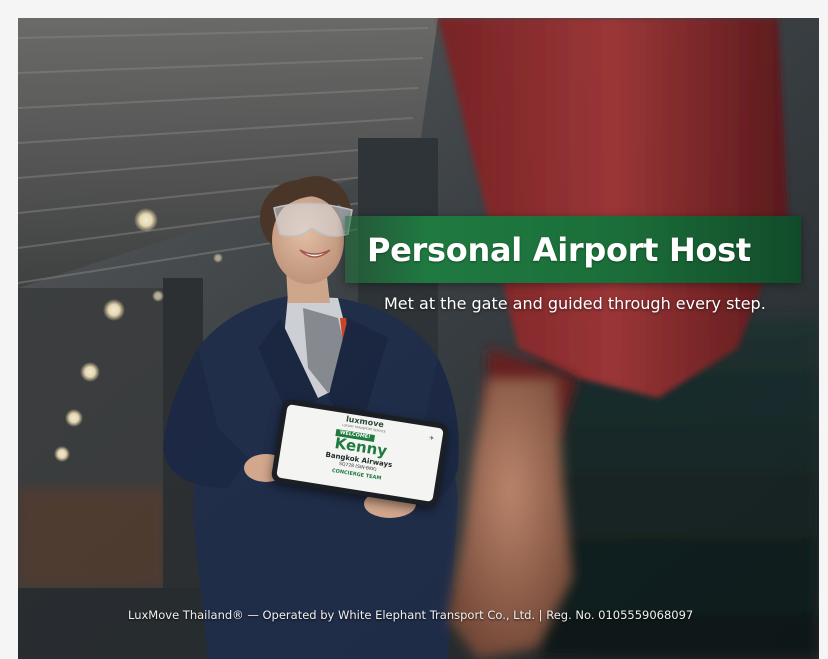  Describe the element at coordinates (559, 249) in the screenshot. I see `banner-title: Personal Airport Host` at that location.